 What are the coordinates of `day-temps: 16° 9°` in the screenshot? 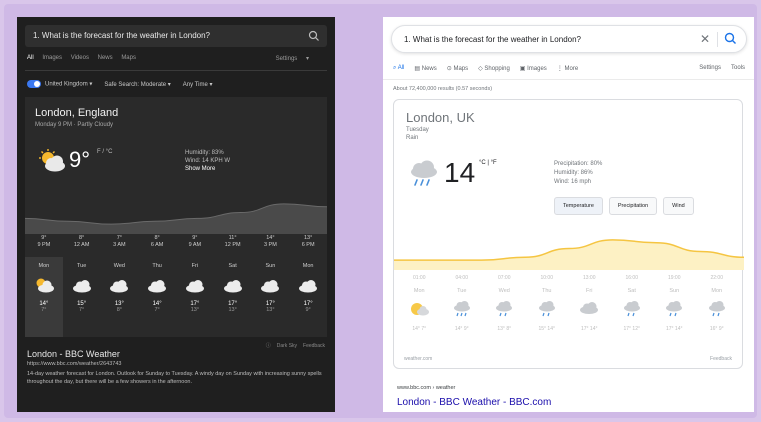 It's located at (716, 329).